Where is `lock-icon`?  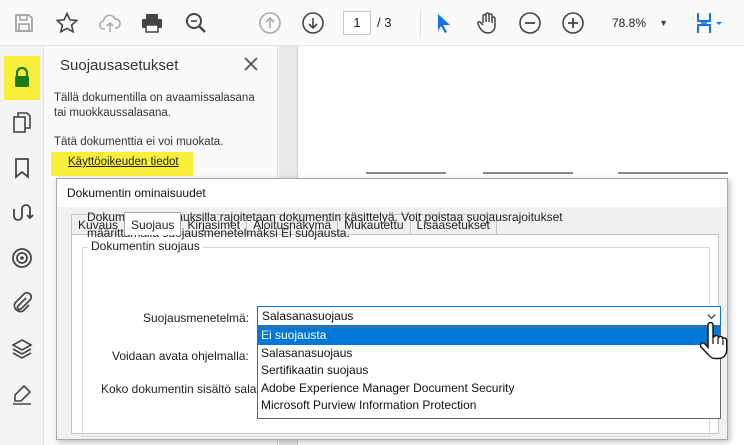 lock-icon is located at coordinates (22, 78).